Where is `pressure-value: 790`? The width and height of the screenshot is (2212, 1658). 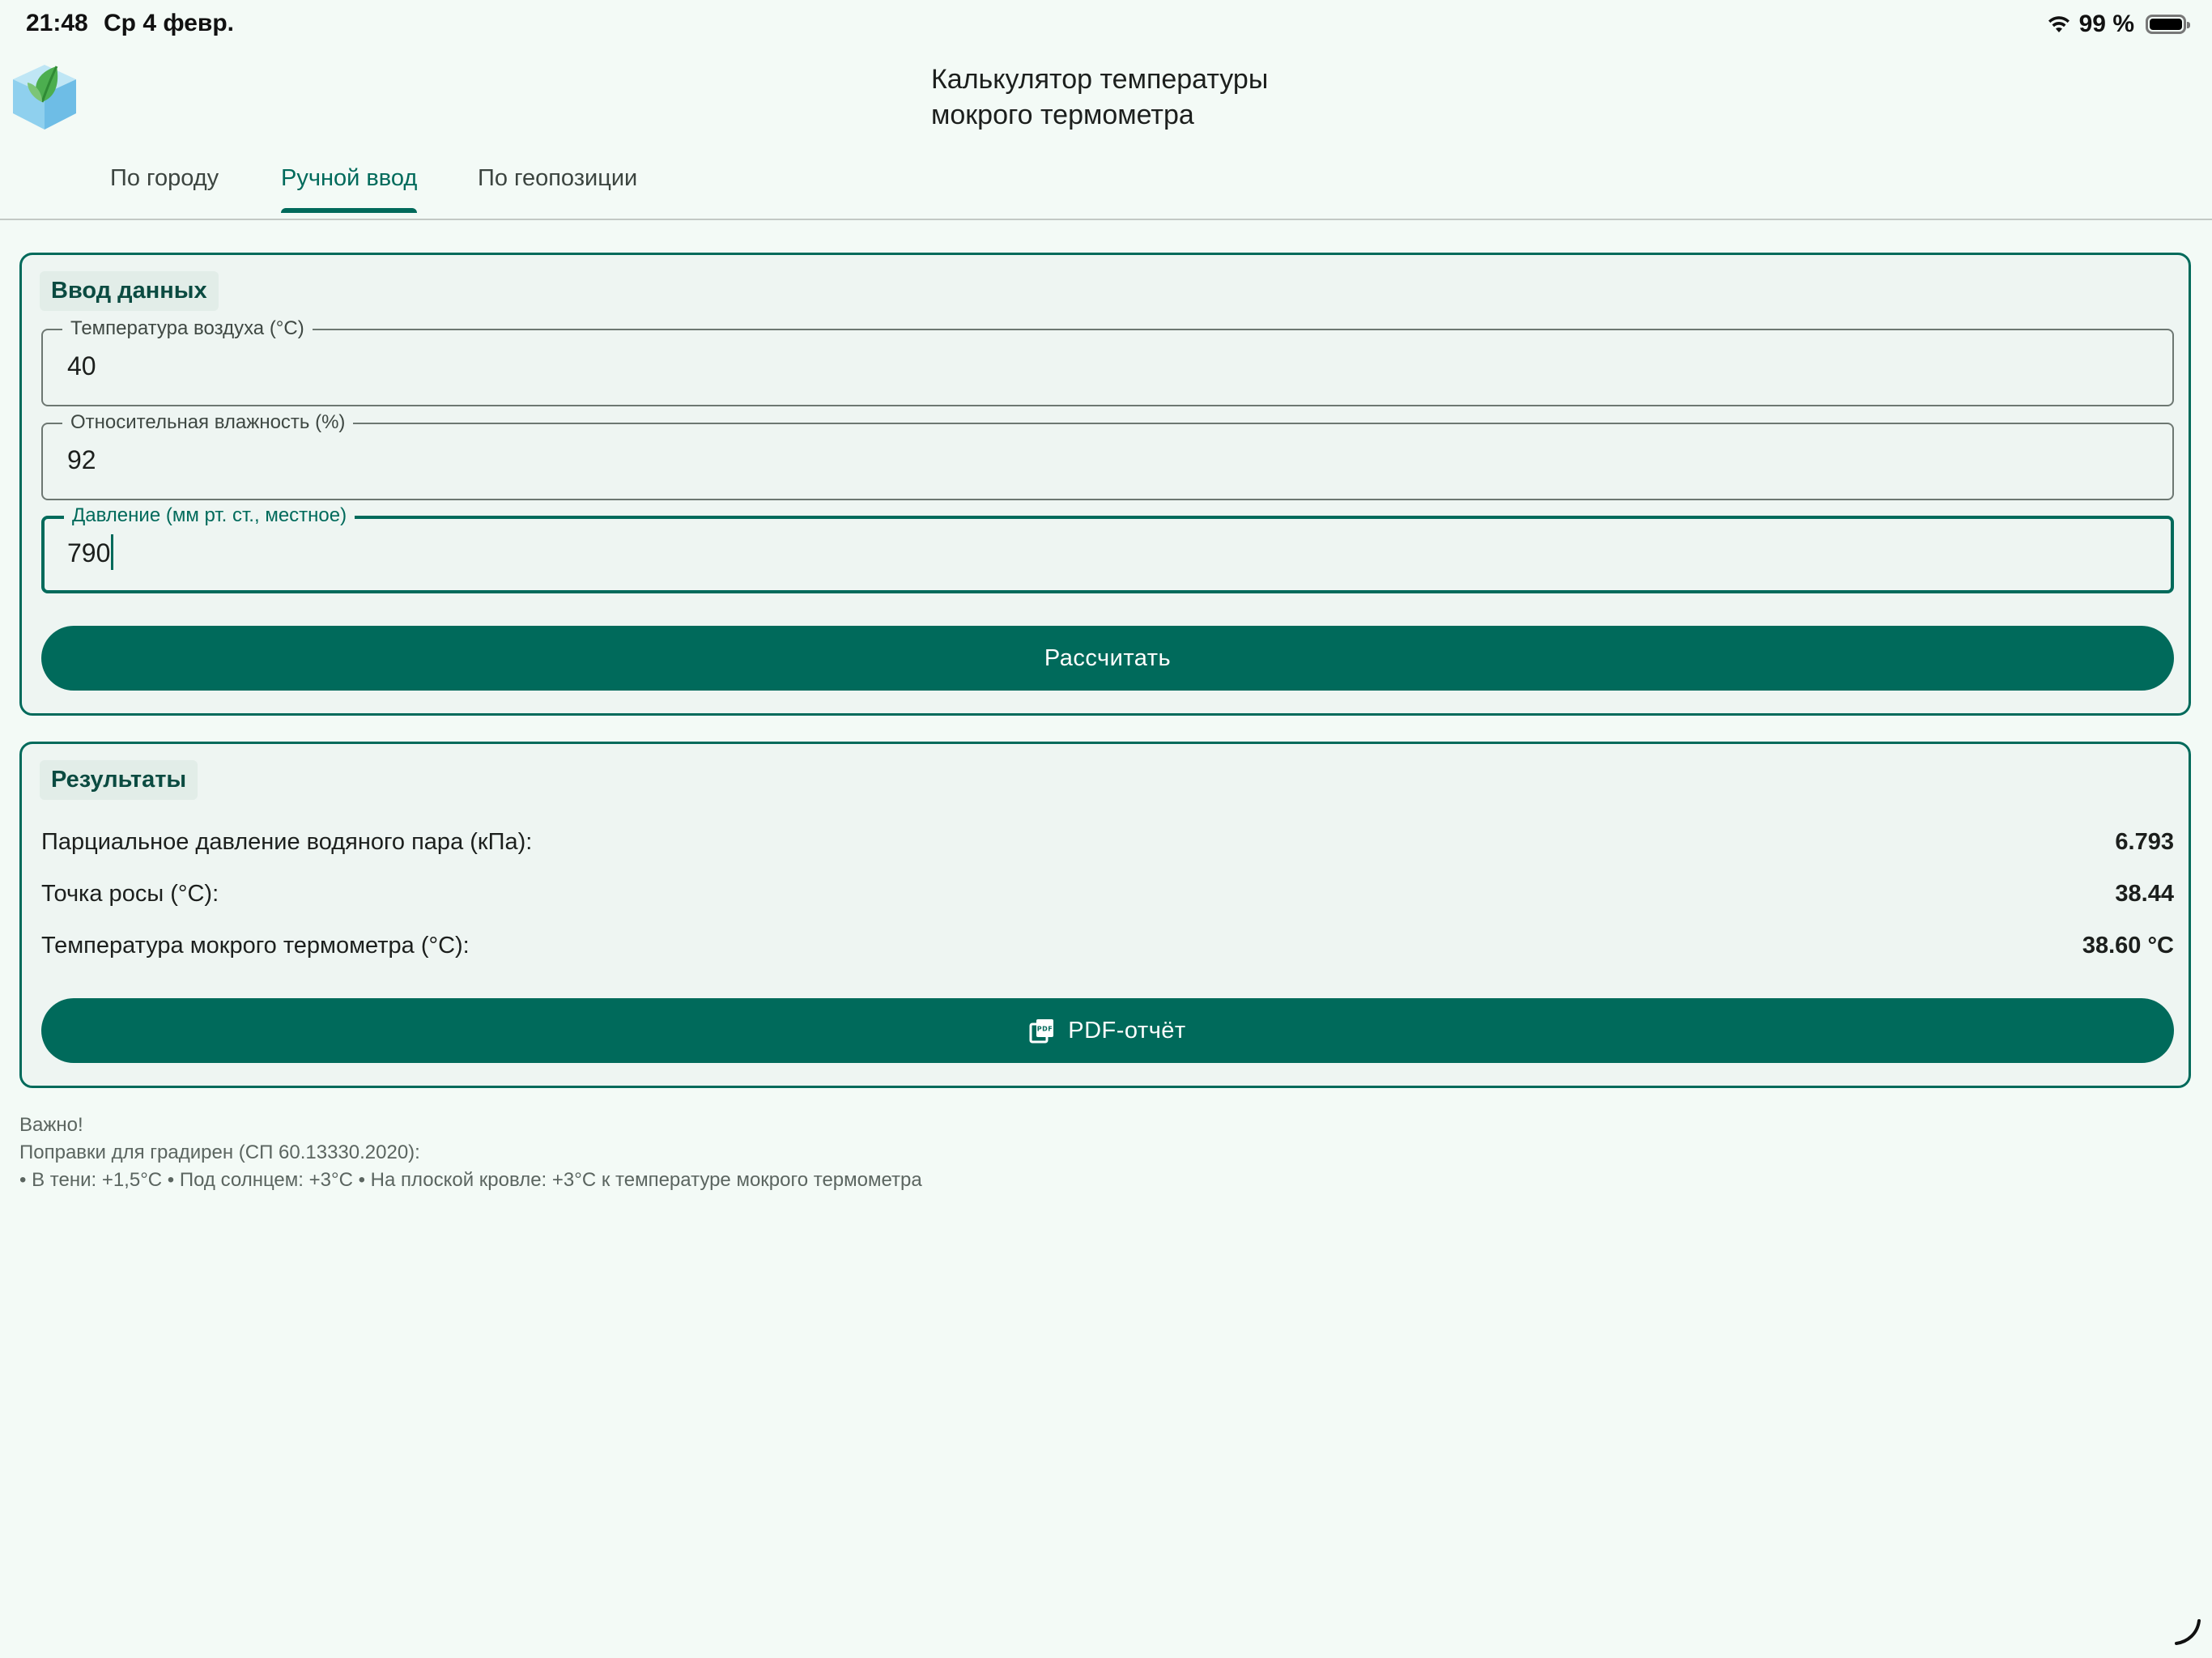
pressure-value: 790 is located at coordinates (89, 553).